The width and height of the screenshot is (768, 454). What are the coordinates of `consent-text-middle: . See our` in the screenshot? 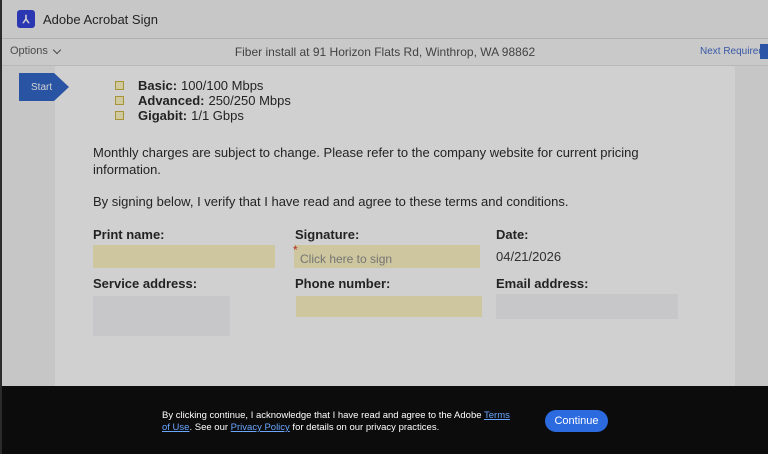 It's located at (210, 427).